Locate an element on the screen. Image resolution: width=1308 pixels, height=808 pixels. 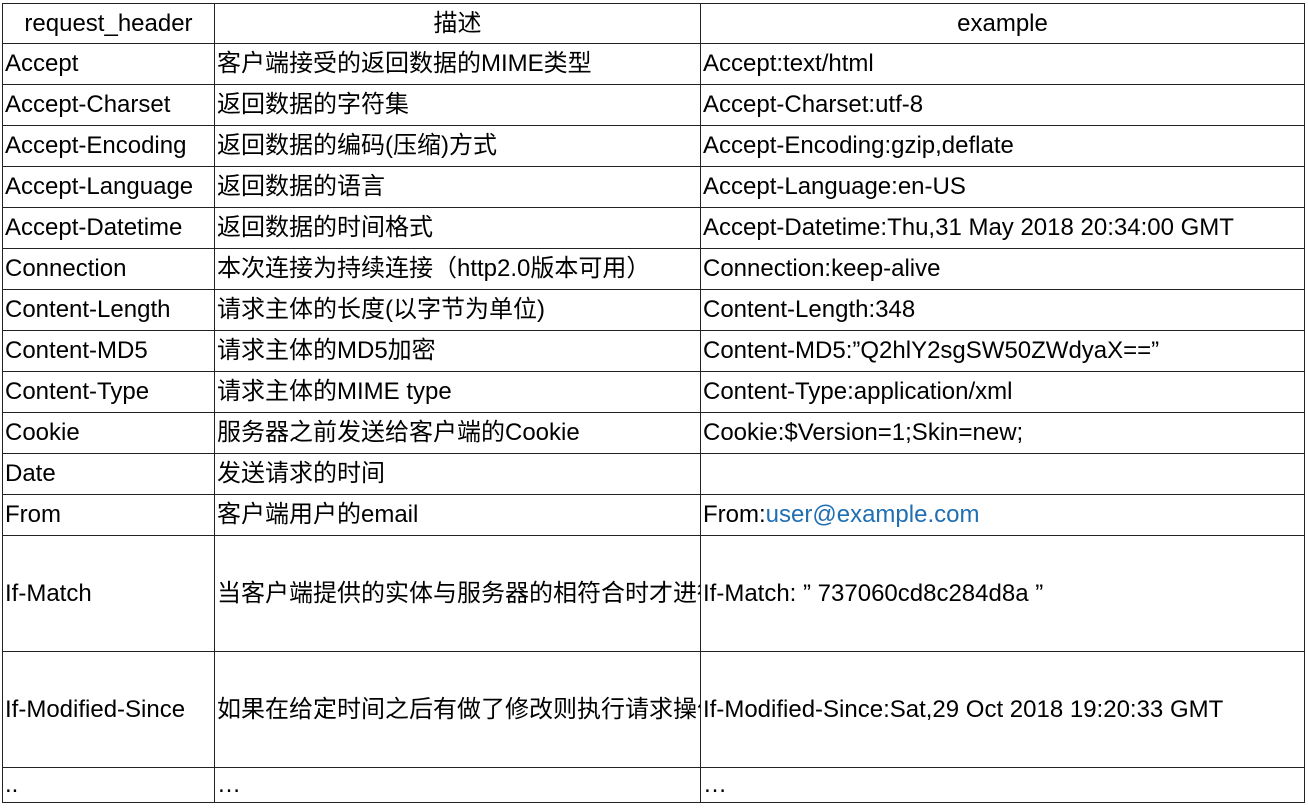
header-description: 描述 is located at coordinates (457, 23).